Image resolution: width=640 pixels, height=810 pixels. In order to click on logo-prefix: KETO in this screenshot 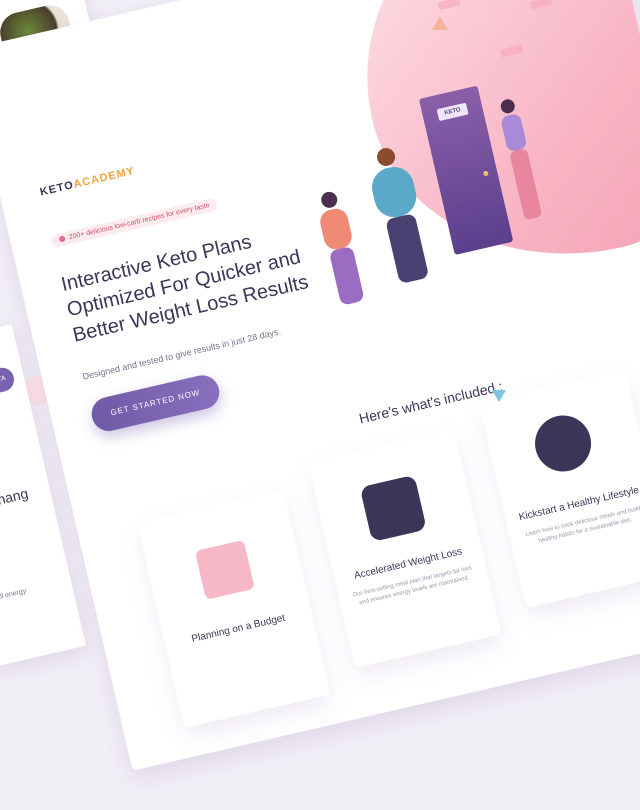, I will do `click(57, 189)`.